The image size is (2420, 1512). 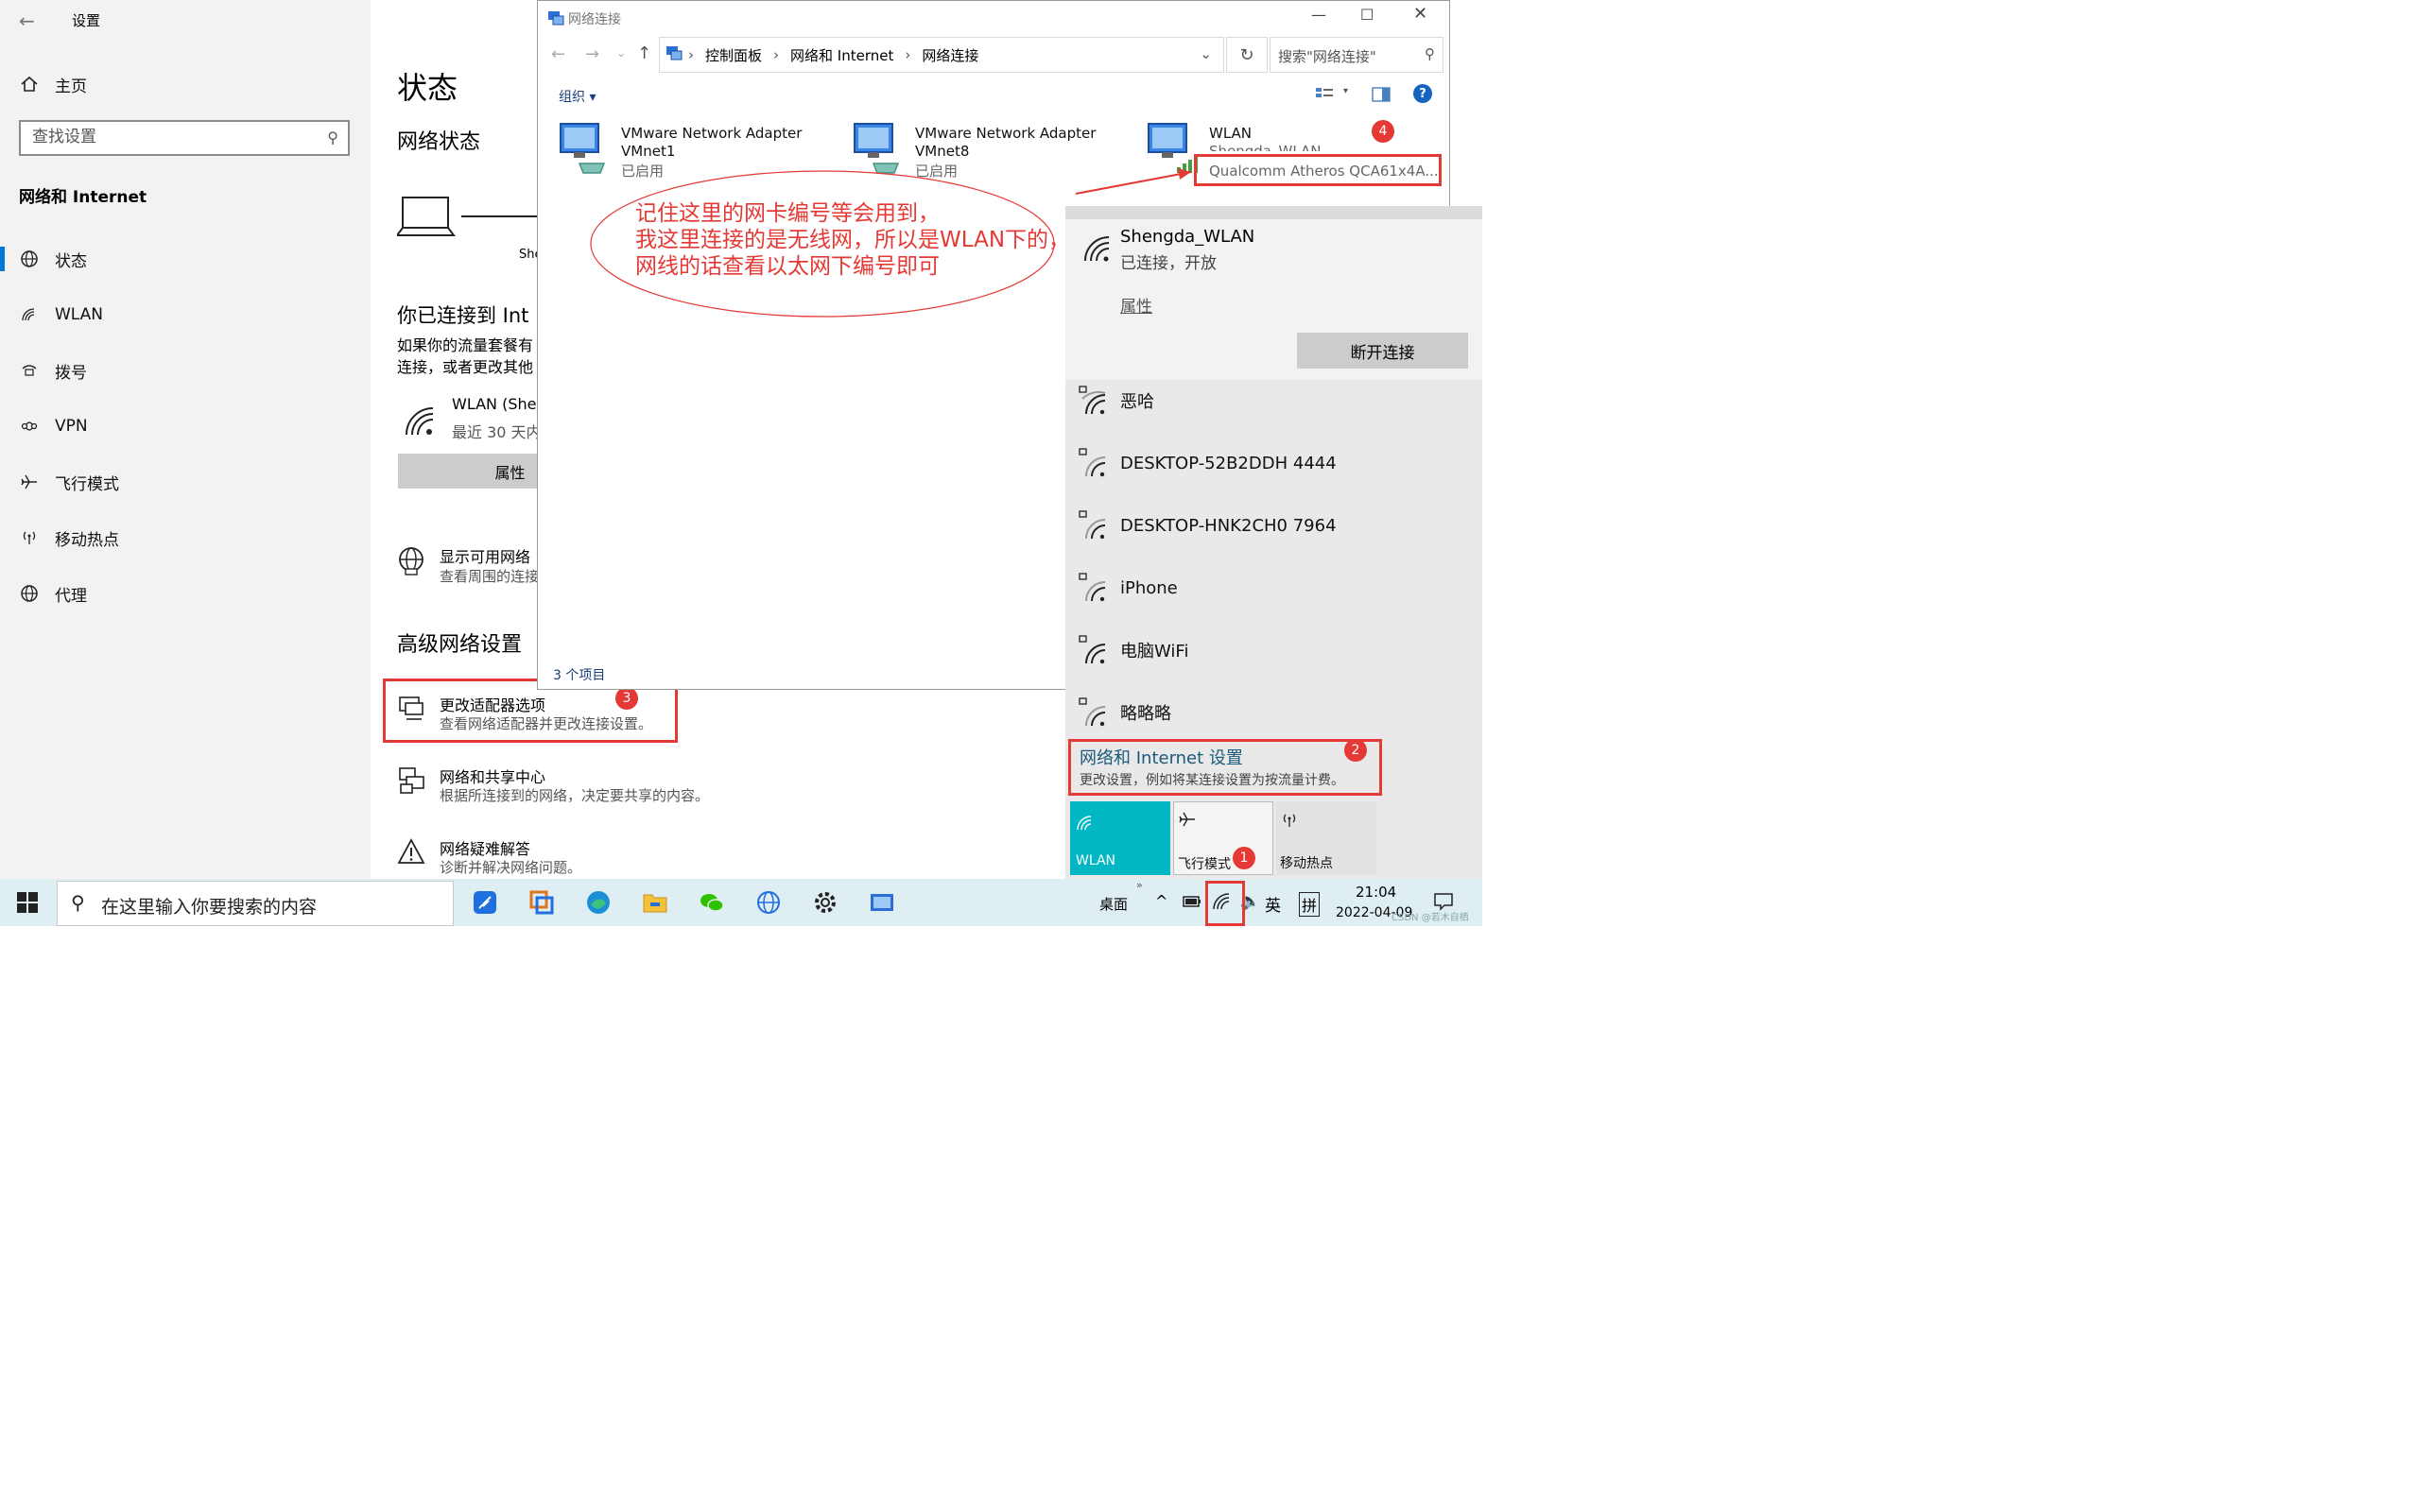 I want to click on clock-time: 21:04, so click(x=1376, y=892).